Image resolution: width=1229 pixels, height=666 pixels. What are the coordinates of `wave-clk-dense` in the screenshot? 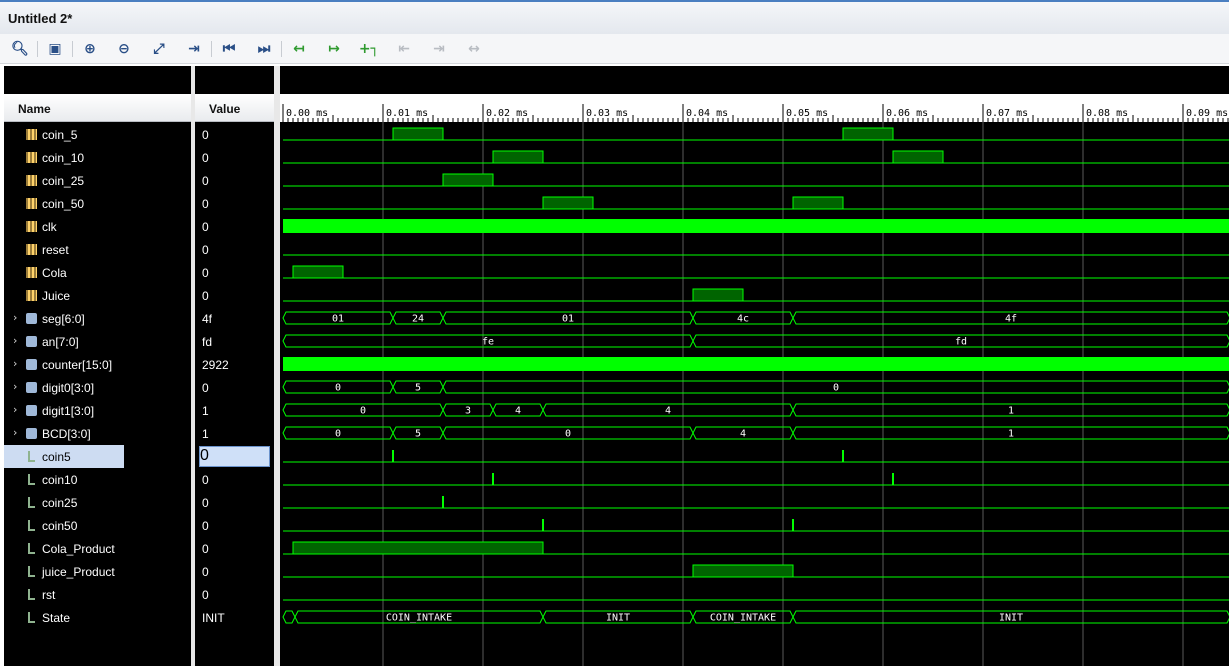 It's located at (756, 226).